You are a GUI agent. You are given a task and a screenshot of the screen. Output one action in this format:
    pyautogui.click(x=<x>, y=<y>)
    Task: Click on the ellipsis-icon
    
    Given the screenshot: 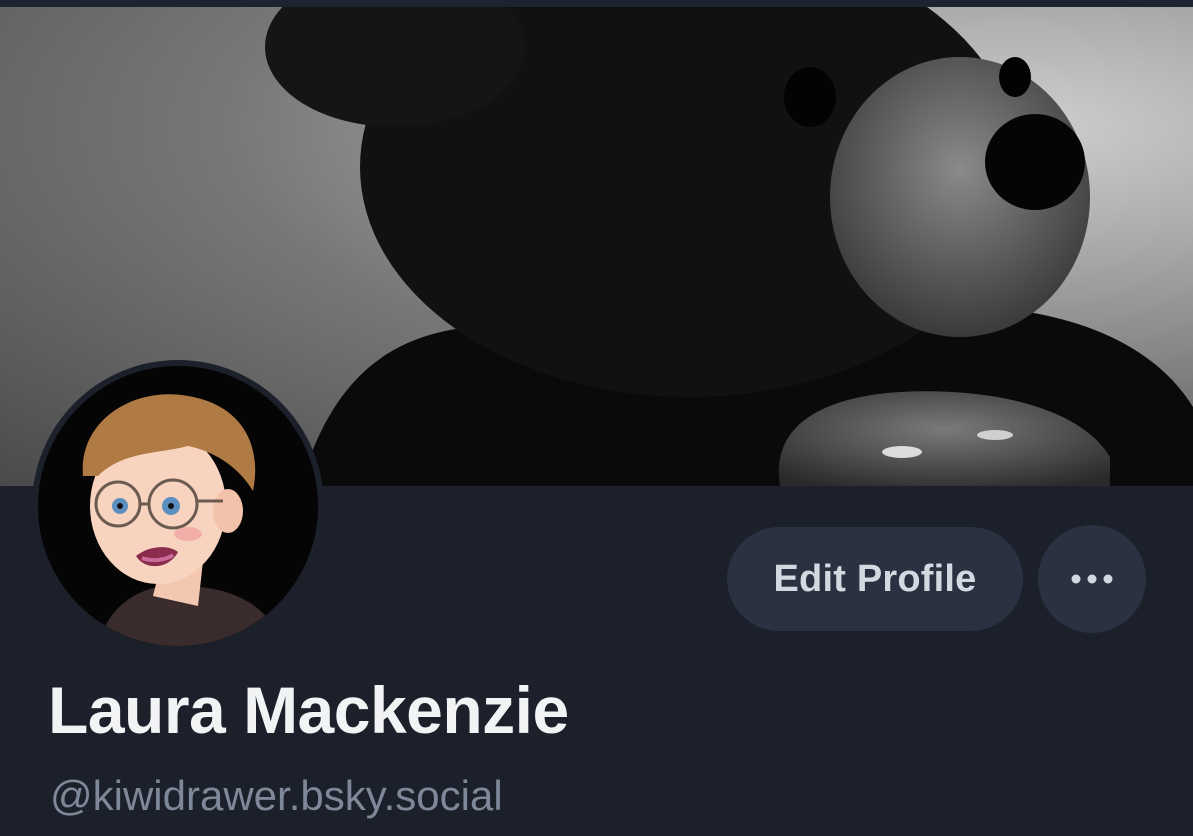 What is the action you would take?
    pyautogui.click(x=1092, y=579)
    